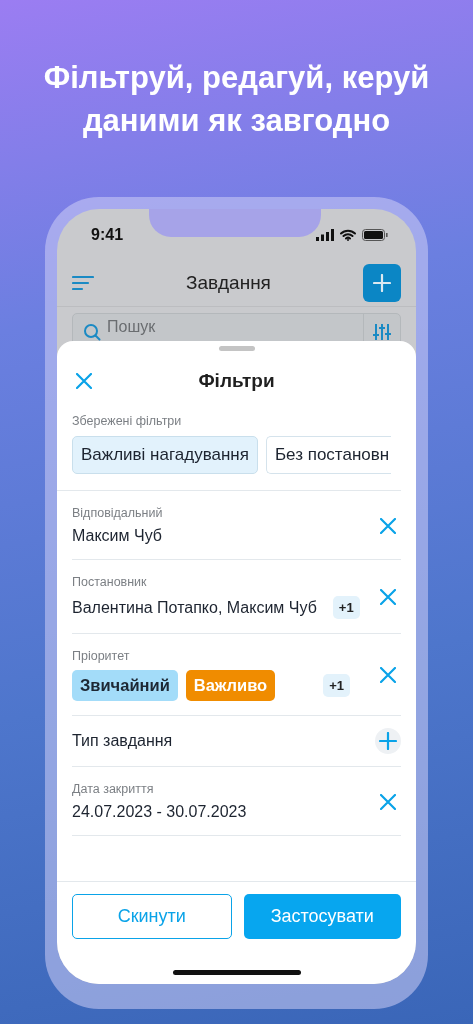 The height and width of the screenshot is (1024, 473). What do you see at coordinates (236, 99) in the screenshot?
I see `headline: Фільтруй, редагуй, керуй даними як завгодно` at bounding box center [236, 99].